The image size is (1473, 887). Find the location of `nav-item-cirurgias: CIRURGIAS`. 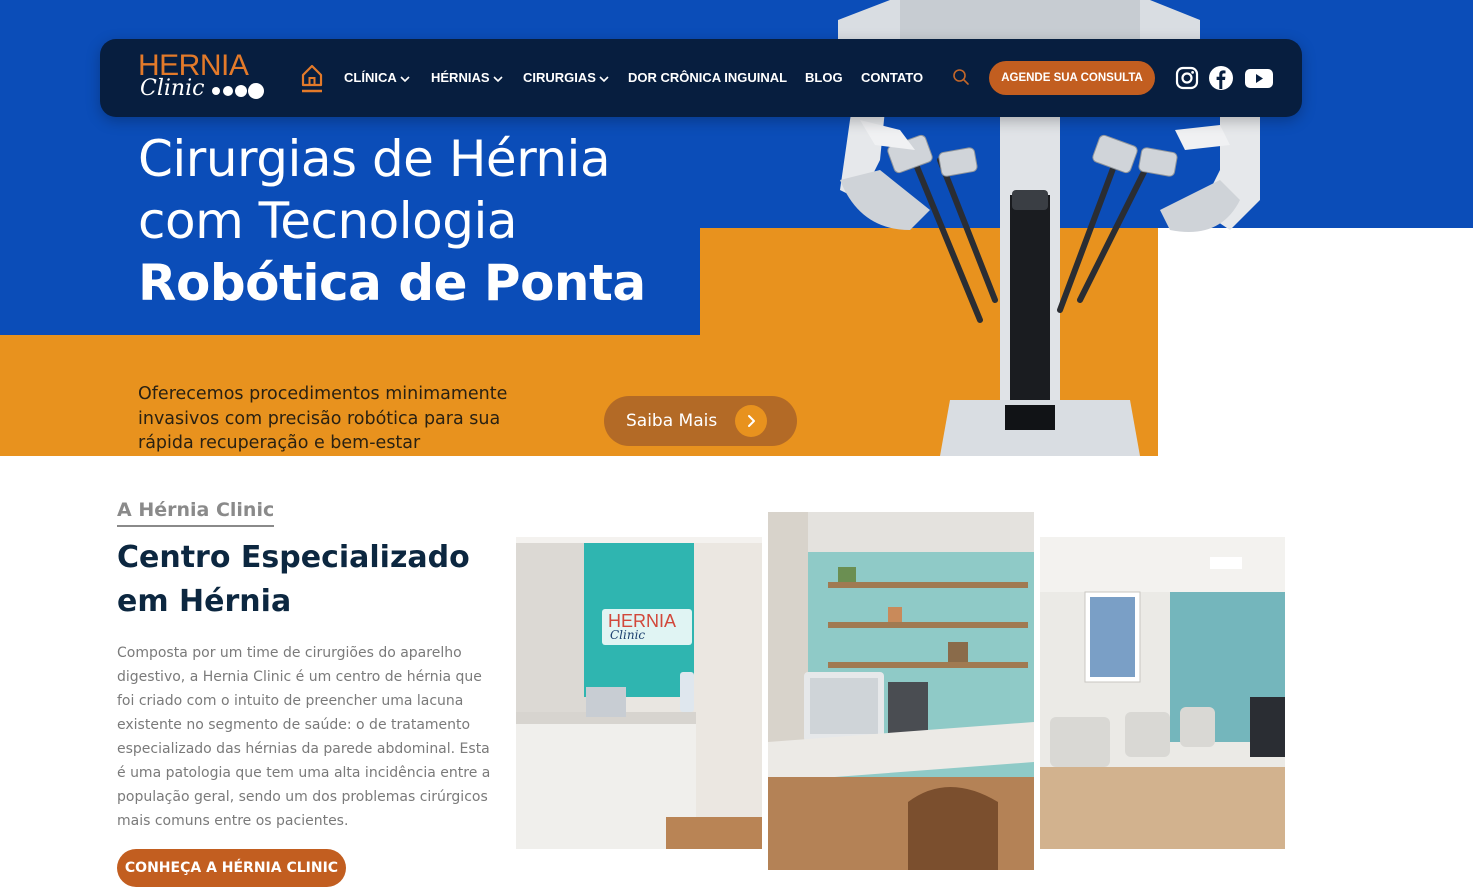

nav-item-cirurgias: CIRURGIAS is located at coordinates (566, 78).